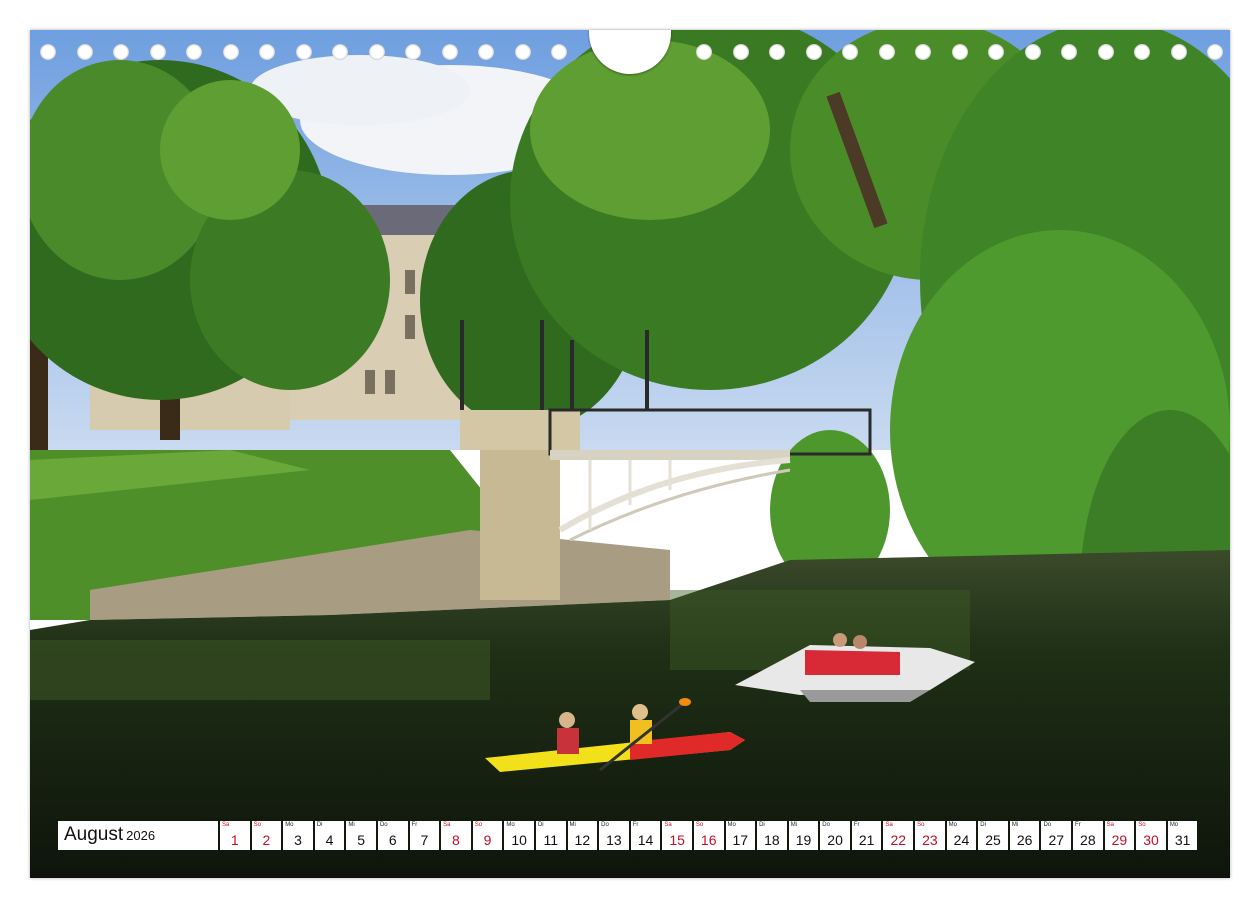 The width and height of the screenshot is (1260, 908). I want to click on day-cell: Mi 26, so click(1024, 835).